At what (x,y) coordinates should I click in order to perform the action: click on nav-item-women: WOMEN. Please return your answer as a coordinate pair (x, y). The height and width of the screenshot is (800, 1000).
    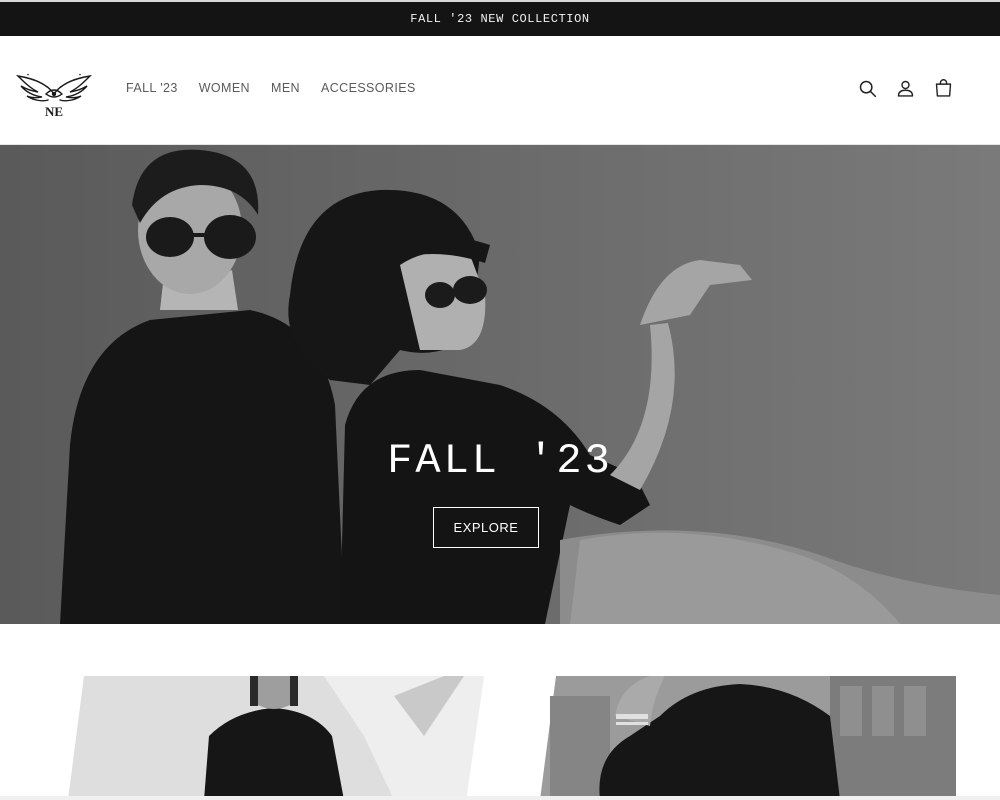
    Looking at the image, I should click on (224, 88).